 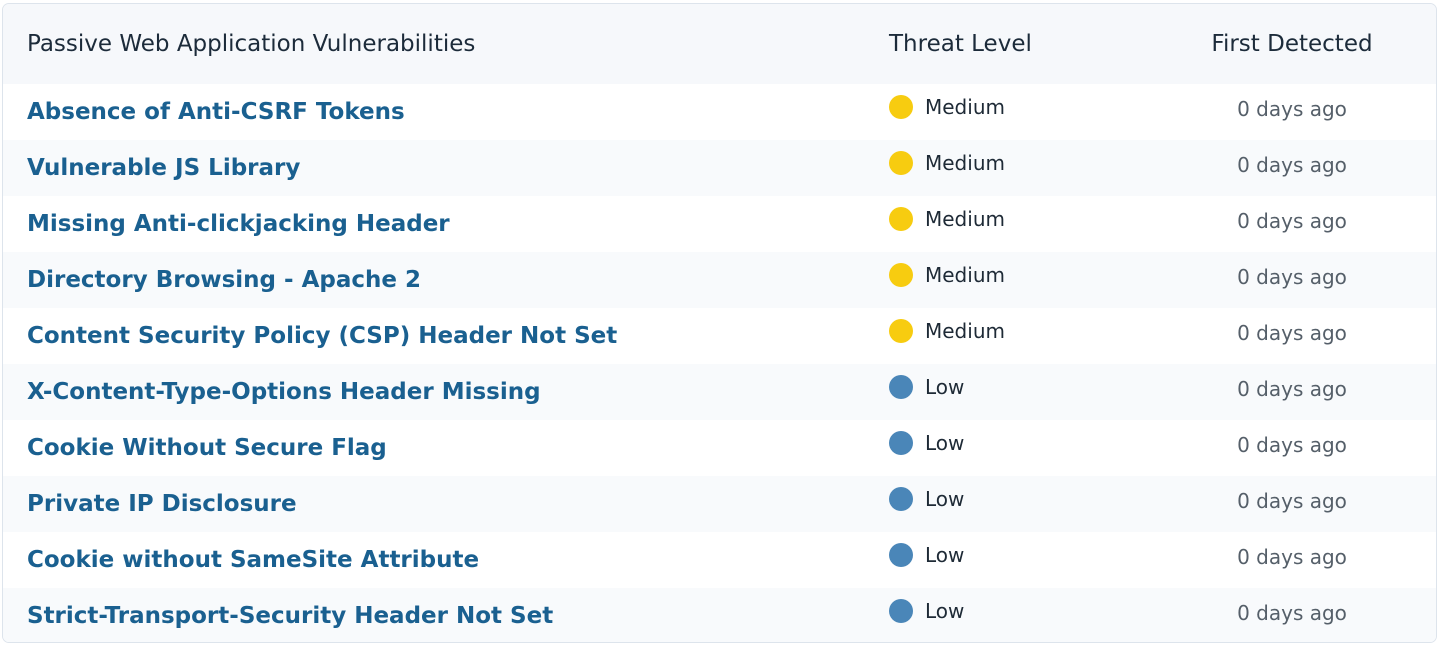 I want to click on vulnerability-link: Strict-Transport-Security Header Not Set, so click(x=290, y=616).